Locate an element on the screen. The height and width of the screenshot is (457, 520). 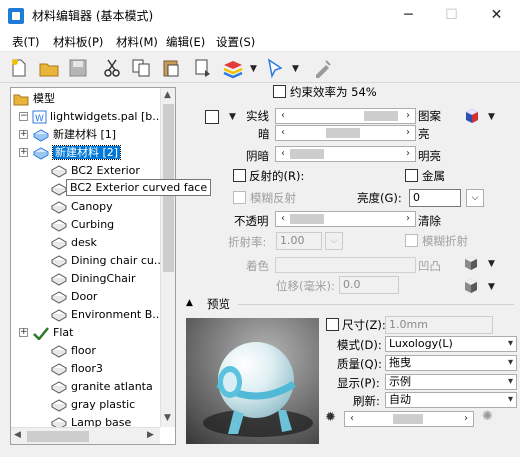
pattern-cube-icon is located at coordinates (472, 116).